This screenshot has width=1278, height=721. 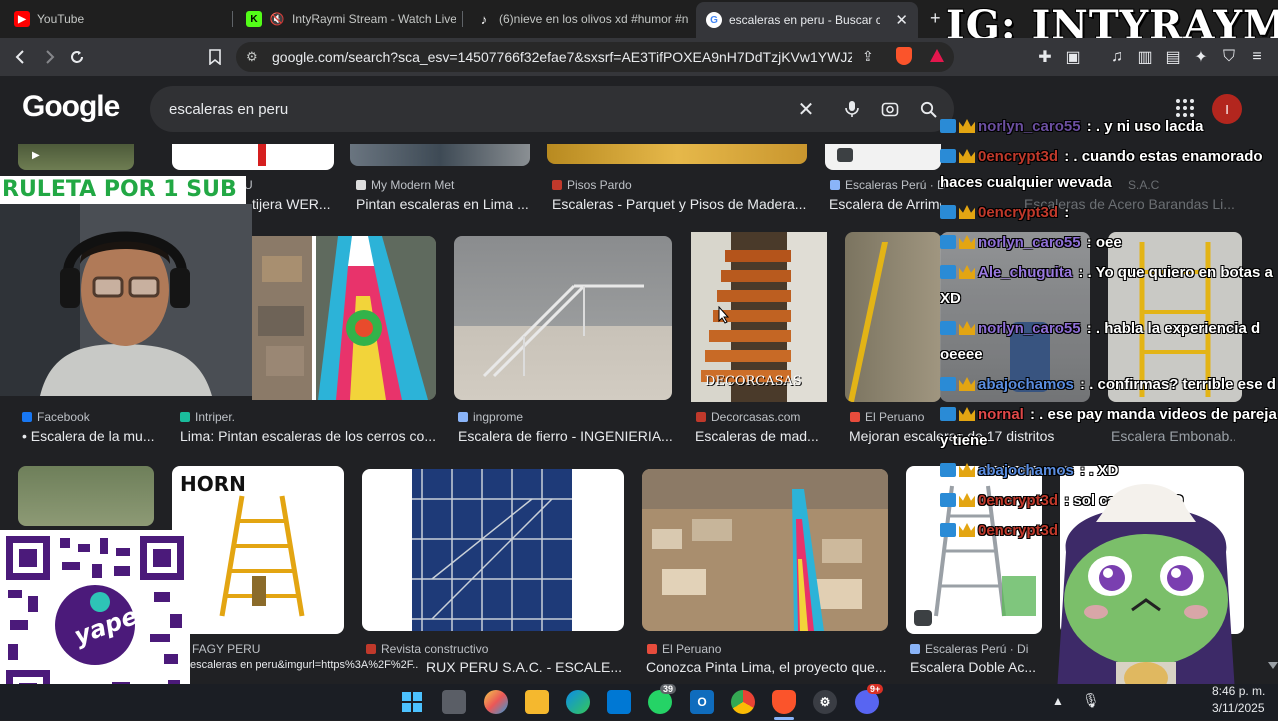 I want to click on search-icon, so click(x=928, y=109).